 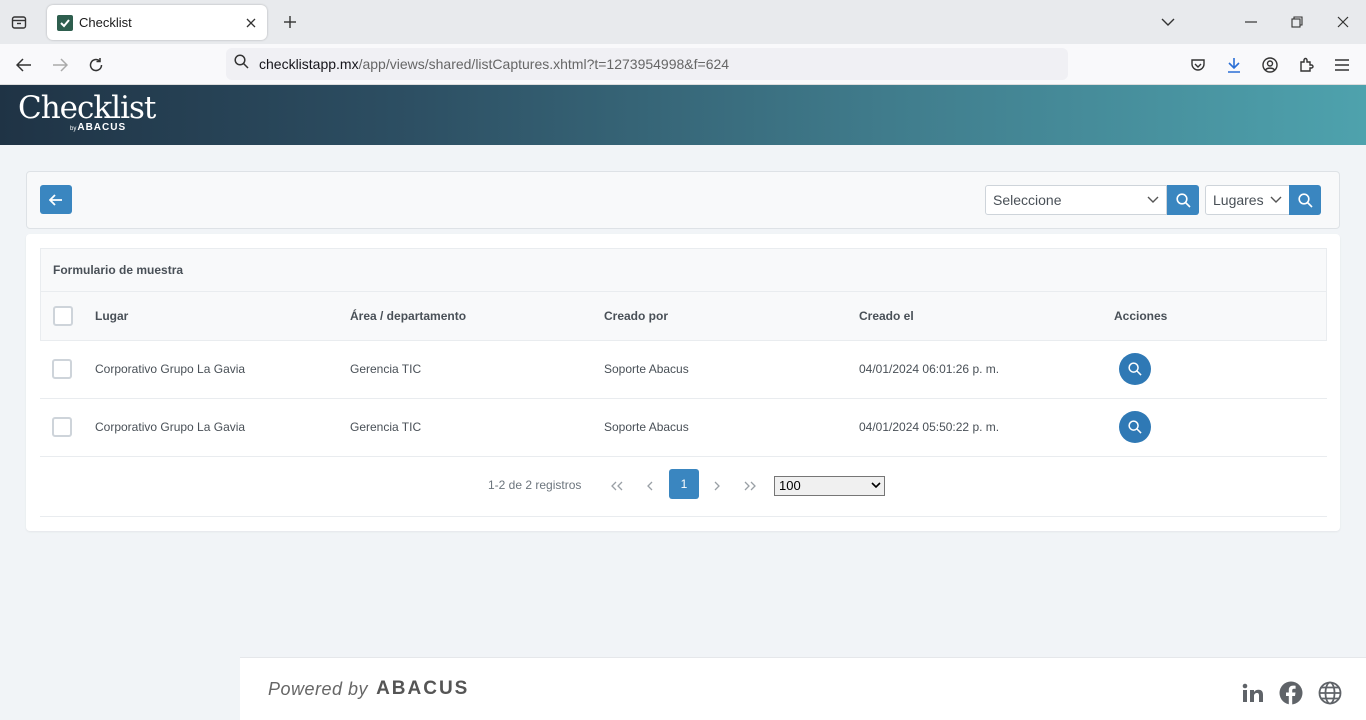 I want to click on column-header-acciones: Acciones, so click(x=1141, y=316).